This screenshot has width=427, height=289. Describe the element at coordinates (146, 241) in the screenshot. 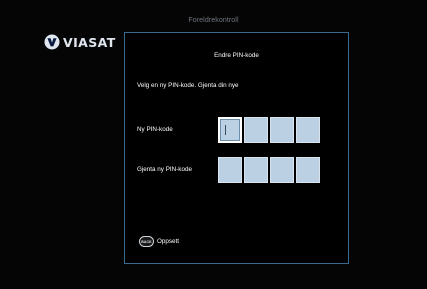

I see `back-key-icon: BACK` at that location.